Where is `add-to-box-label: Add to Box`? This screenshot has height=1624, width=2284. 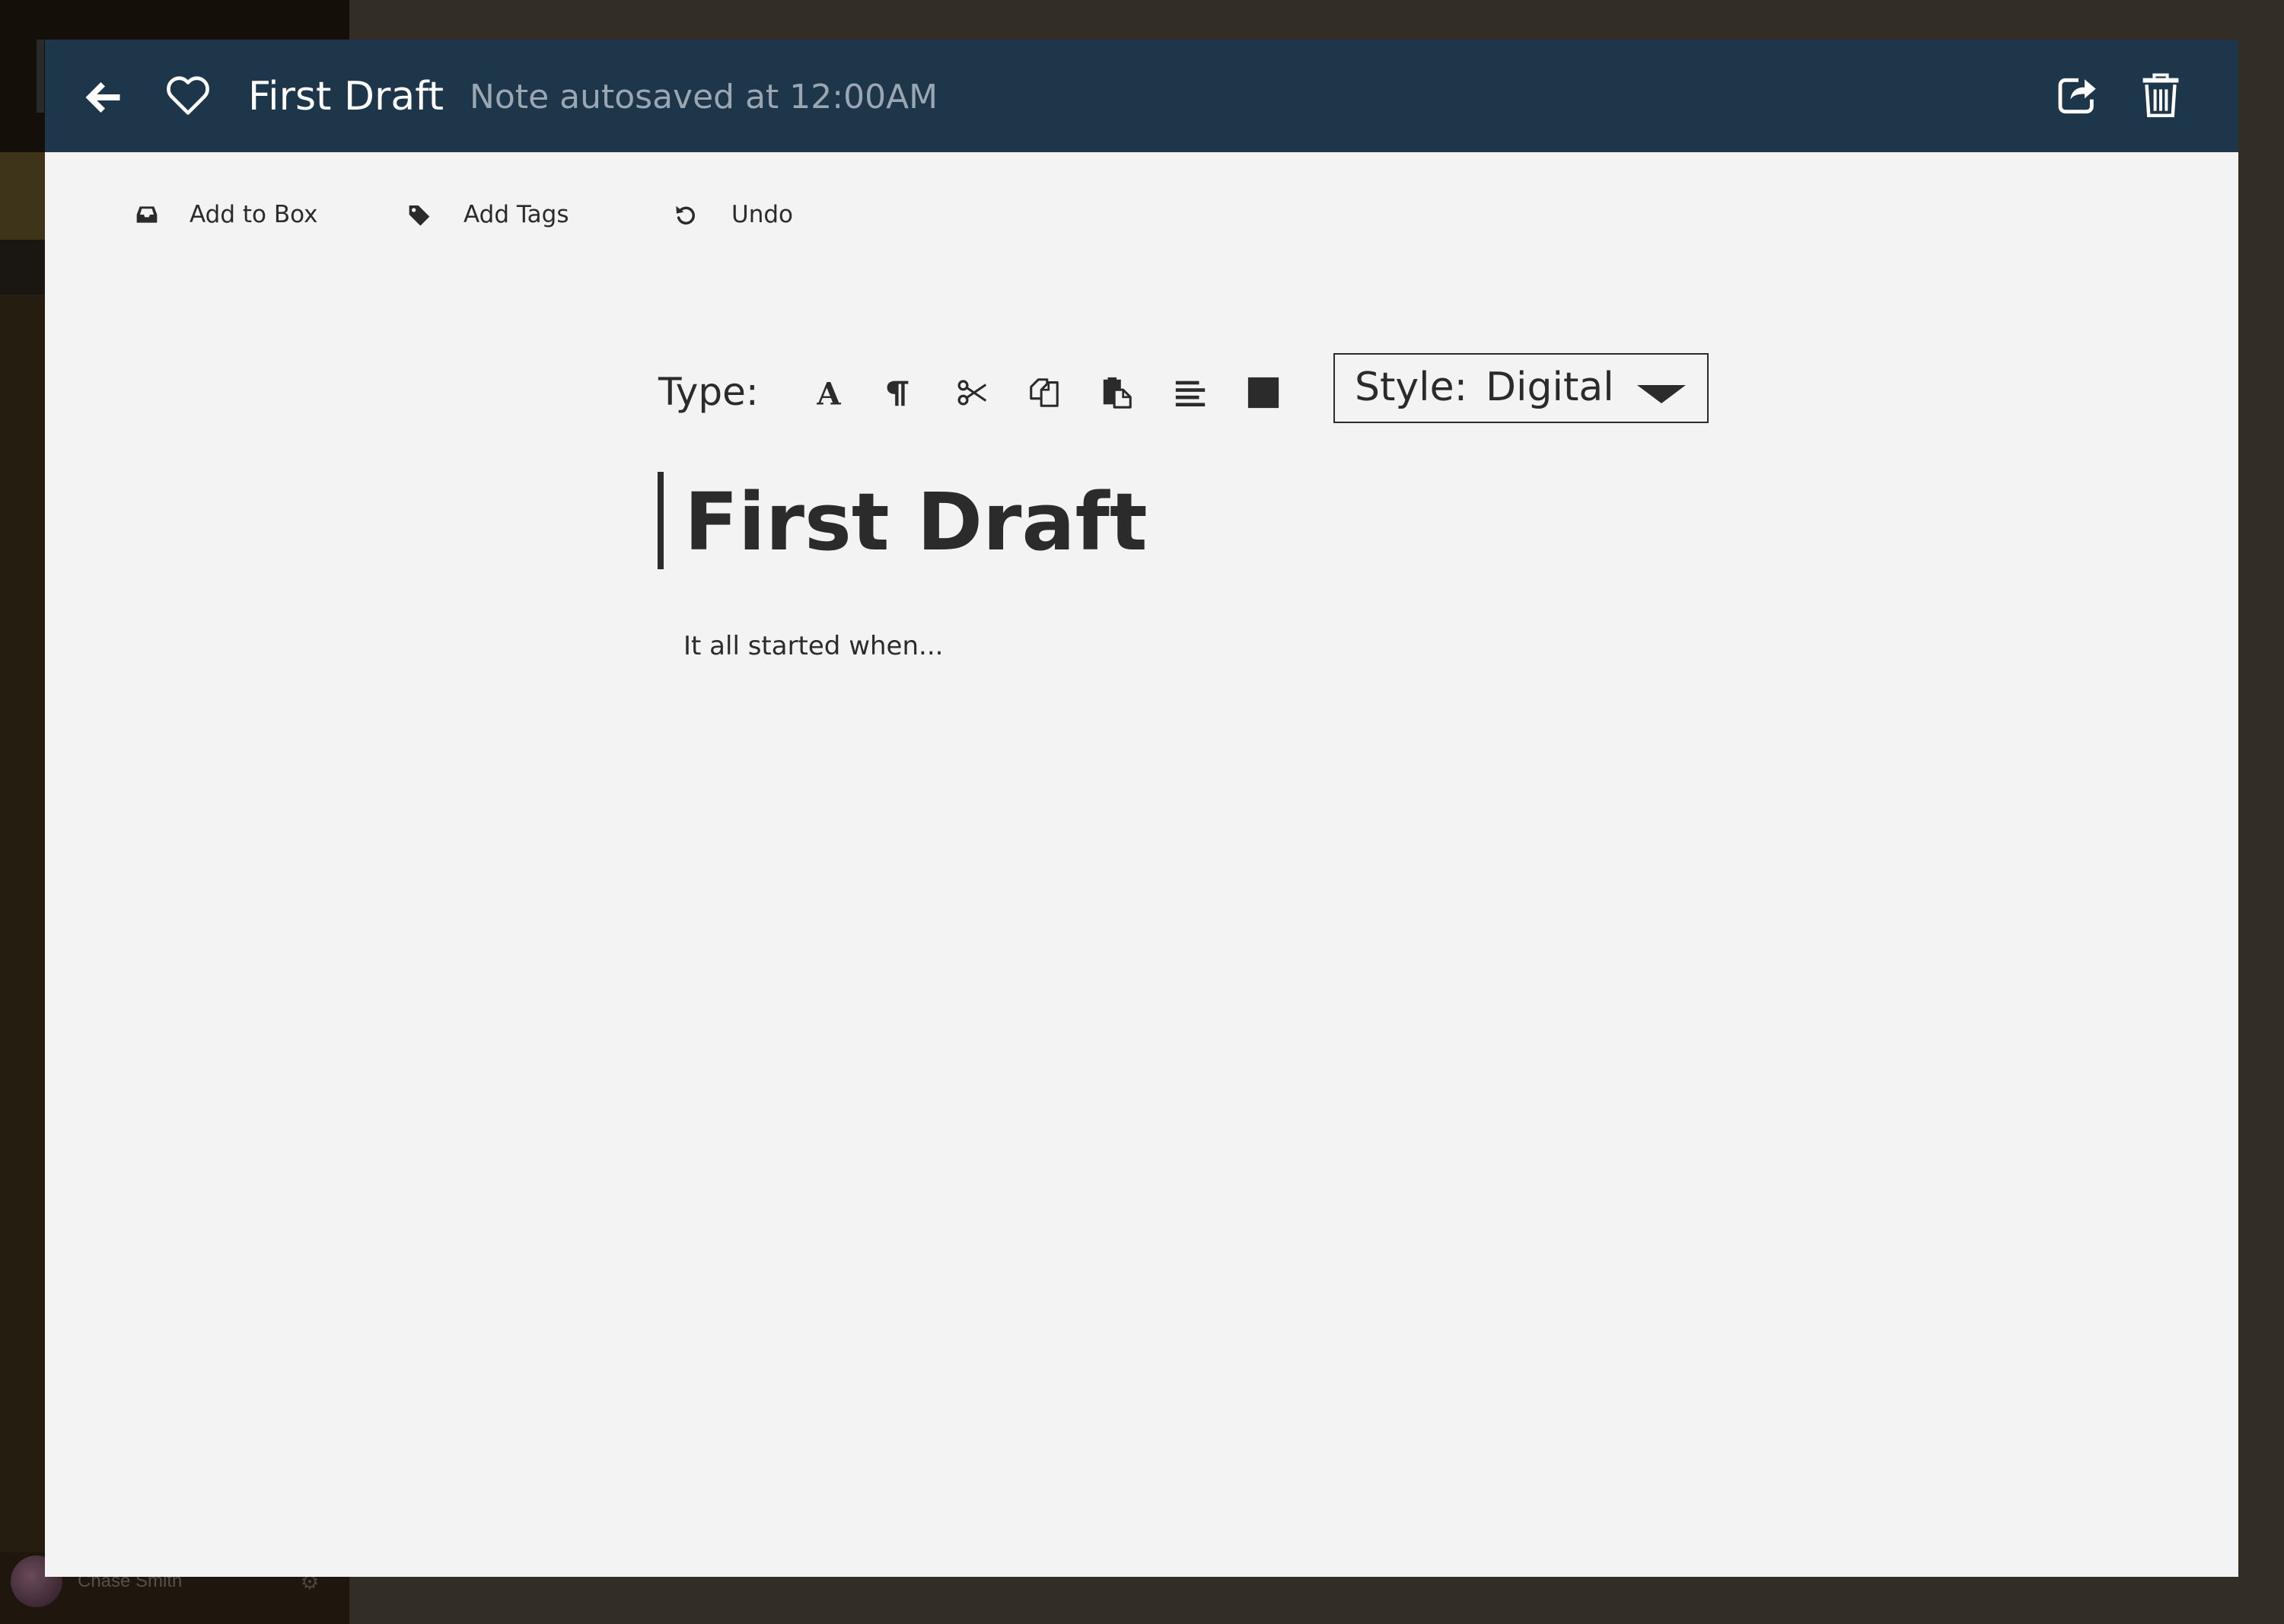 add-to-box-label: Add to Box is located at coordinates (254, 214).